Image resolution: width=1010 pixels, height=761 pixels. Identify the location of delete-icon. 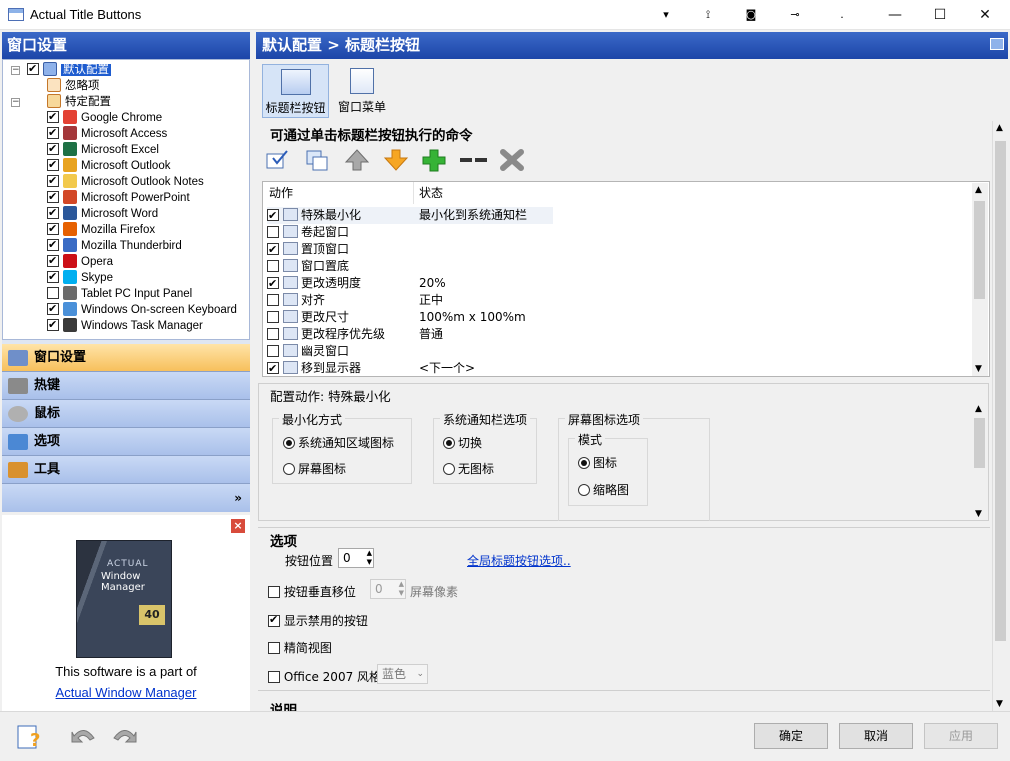
(512, 160).